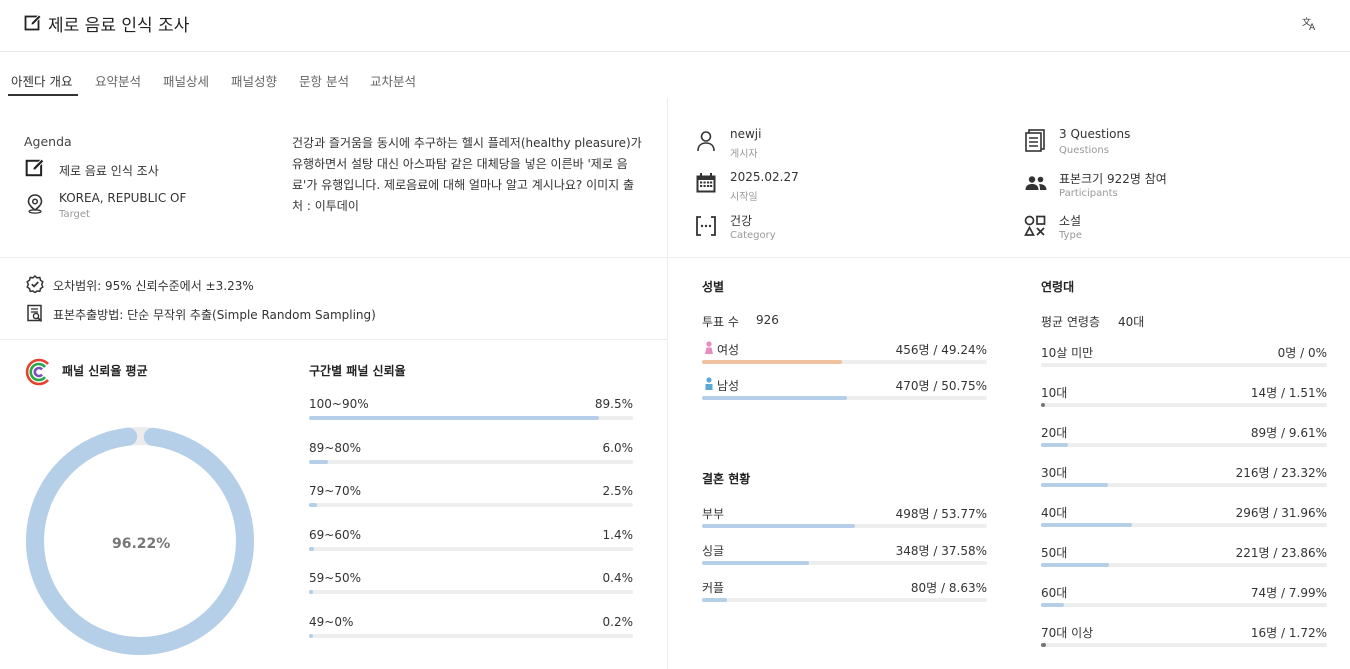 The image size is (1350, 669). I want to click on column-divider, so click(667, 383).